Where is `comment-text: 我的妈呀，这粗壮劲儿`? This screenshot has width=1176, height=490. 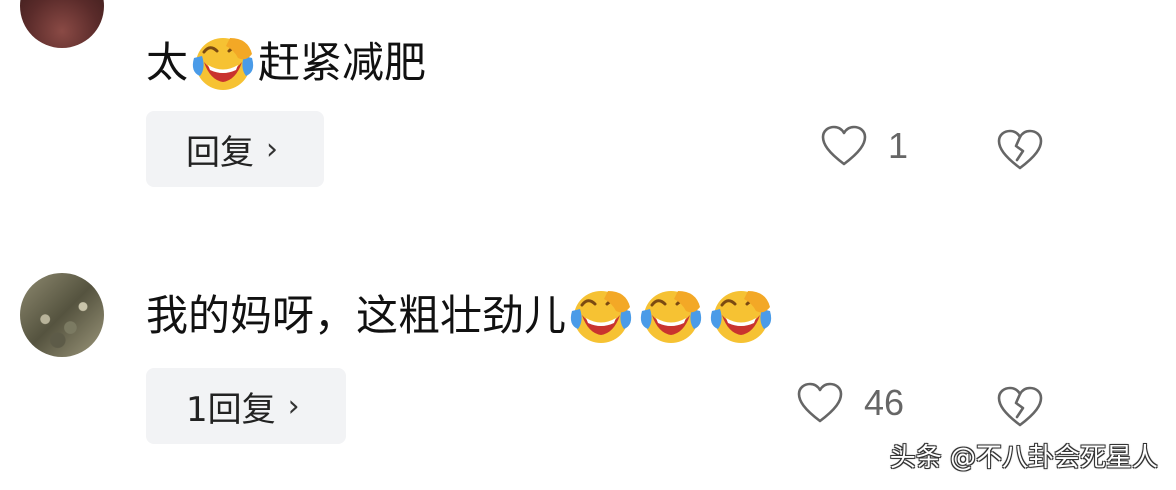 comment-text: 我的妈呀，这粗壮劲儿 is located at coordinates (461, 316).